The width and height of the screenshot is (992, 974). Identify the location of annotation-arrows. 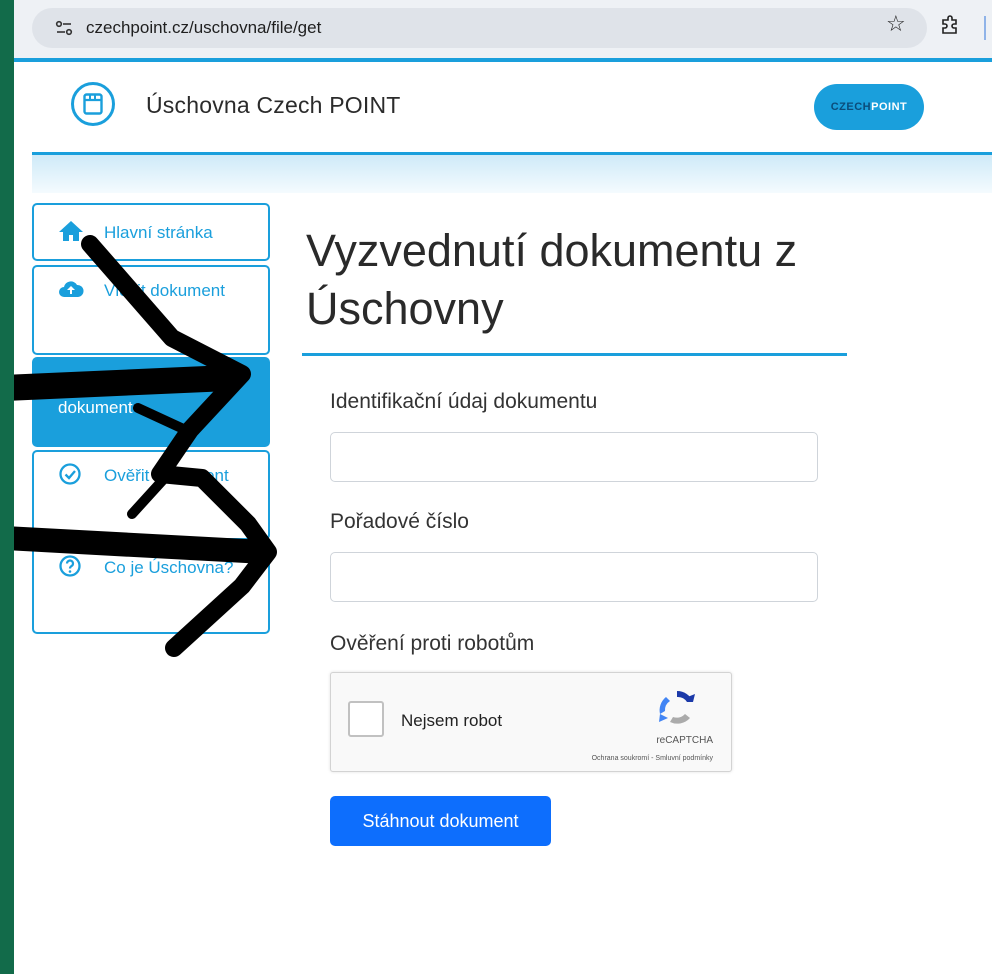
(145, 446).